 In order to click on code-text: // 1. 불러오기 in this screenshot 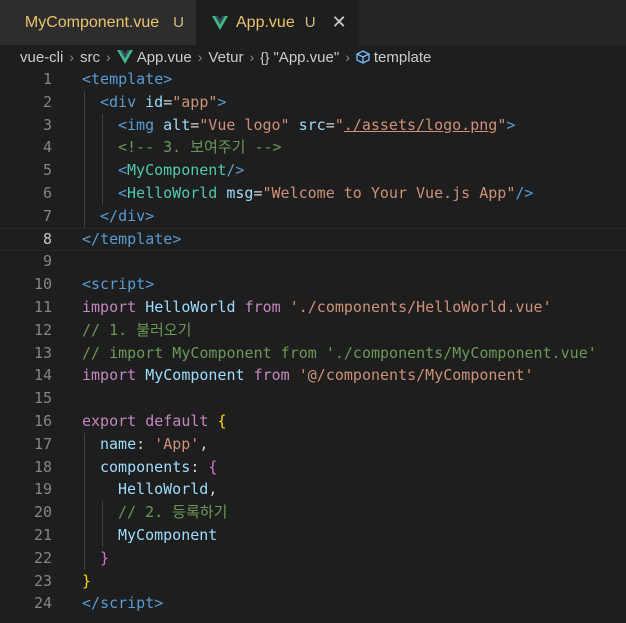, I will do `click(136, 330)`.